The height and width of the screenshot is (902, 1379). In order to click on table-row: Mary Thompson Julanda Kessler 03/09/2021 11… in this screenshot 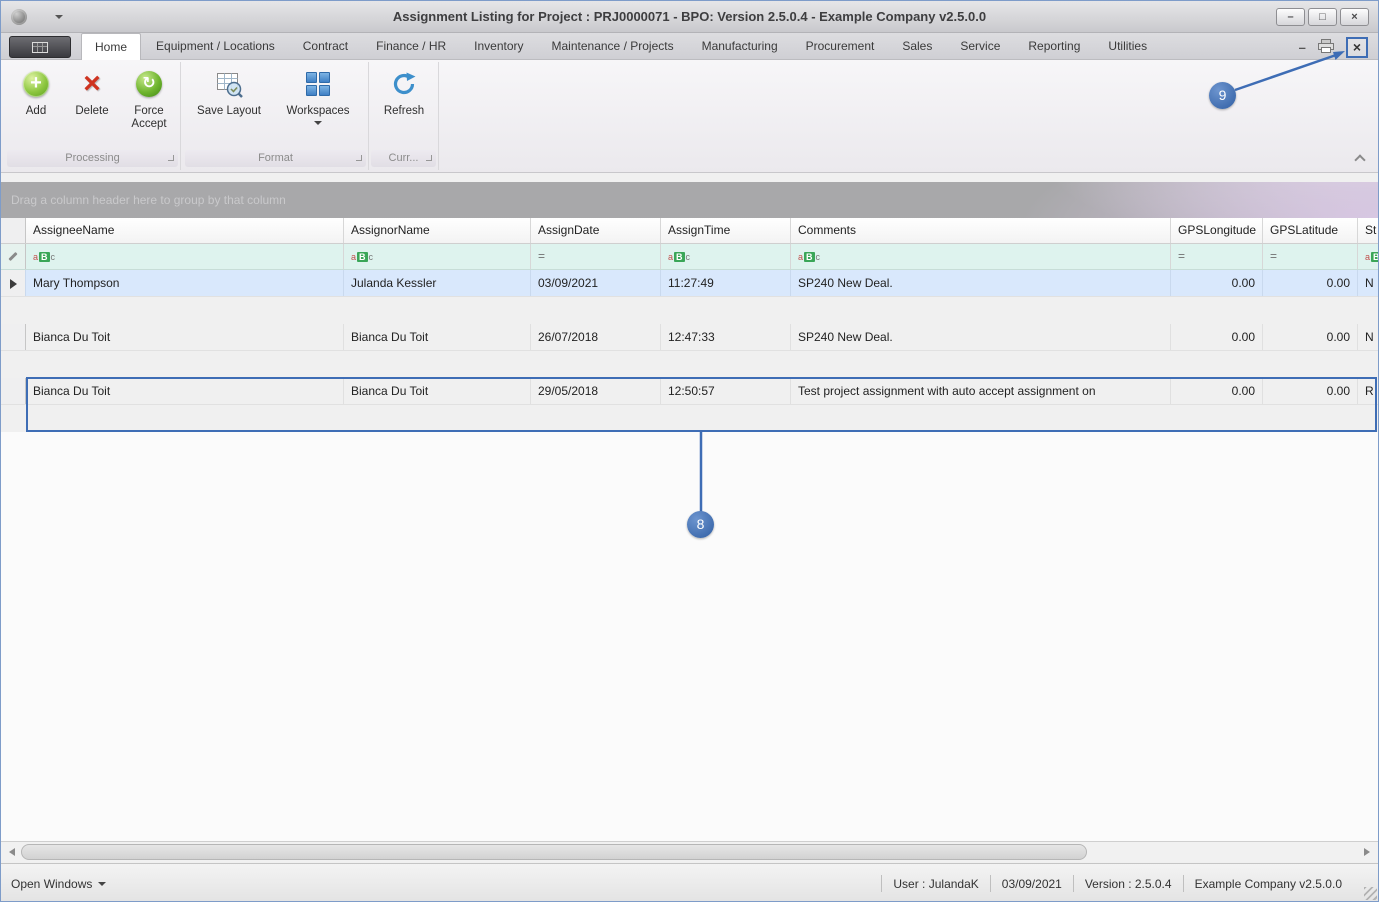, I will do `click(689, 283)`.